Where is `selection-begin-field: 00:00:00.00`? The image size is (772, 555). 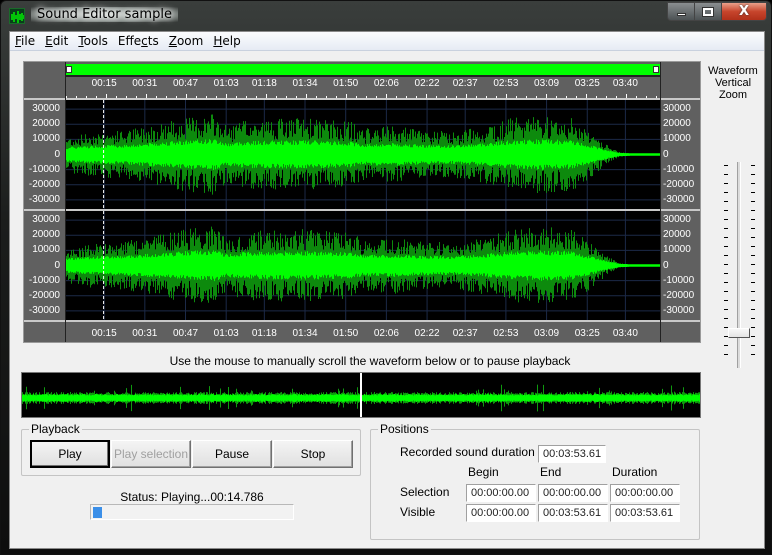 selection-begin-field: 00:00:00.00 is located at coordinates (501, 493).